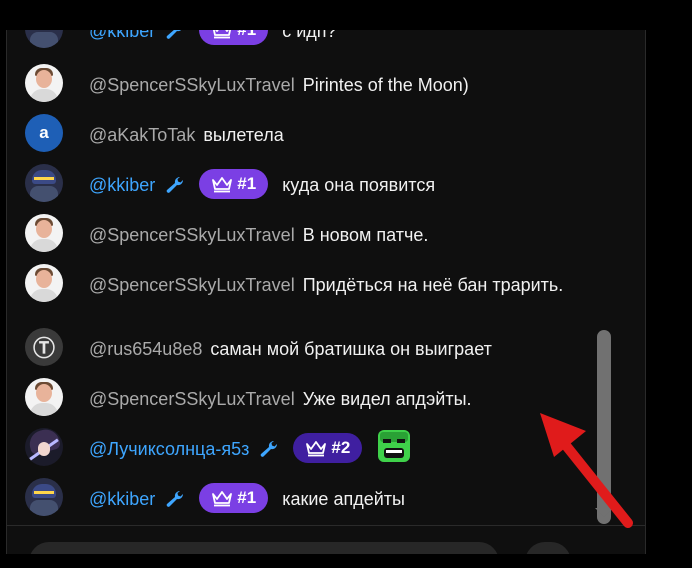 This screenshot has width=692, height=568. Describe the element at coordinates (351, 349) in the screenshot. I see `message-text: саман мой братишка он выиграет` at that location.